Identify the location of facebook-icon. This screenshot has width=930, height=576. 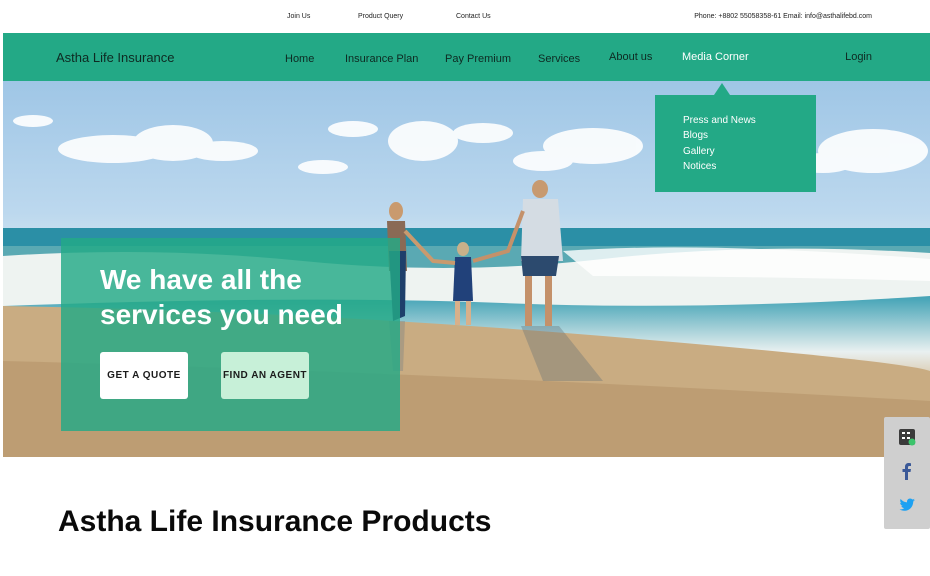
(907, 471).